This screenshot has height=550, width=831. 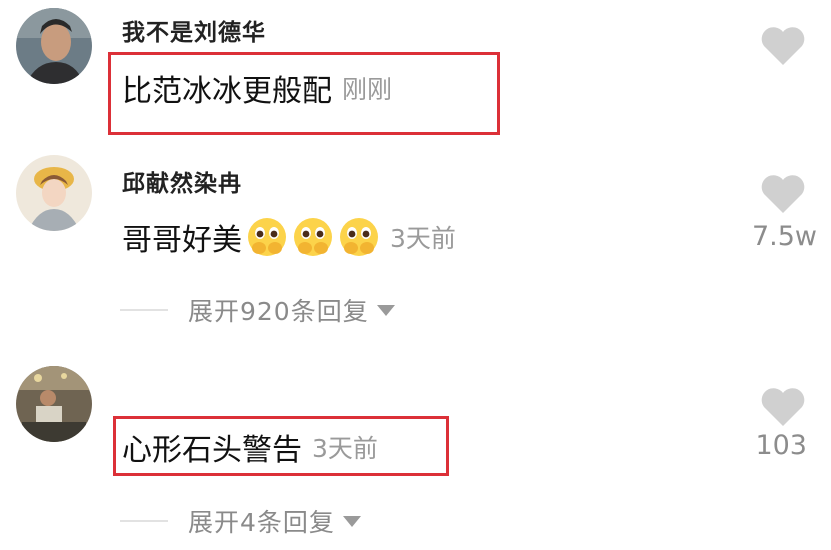 I want to click on comment-body: 哥哥好美 3天前, so click(x=289, y=237).